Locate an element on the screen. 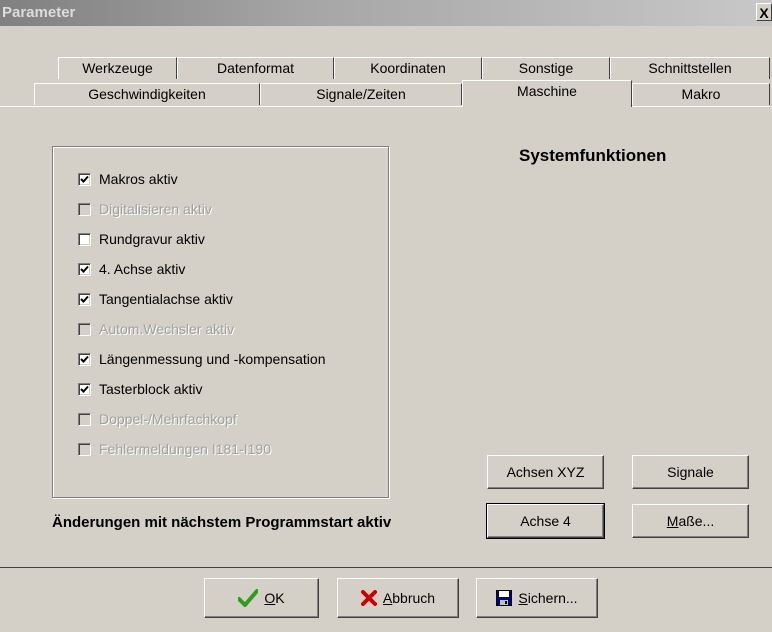 This screenshot has width=772, height=632. tab-schnittstellen: Schnittstellen is located at coordinates (690, 68).